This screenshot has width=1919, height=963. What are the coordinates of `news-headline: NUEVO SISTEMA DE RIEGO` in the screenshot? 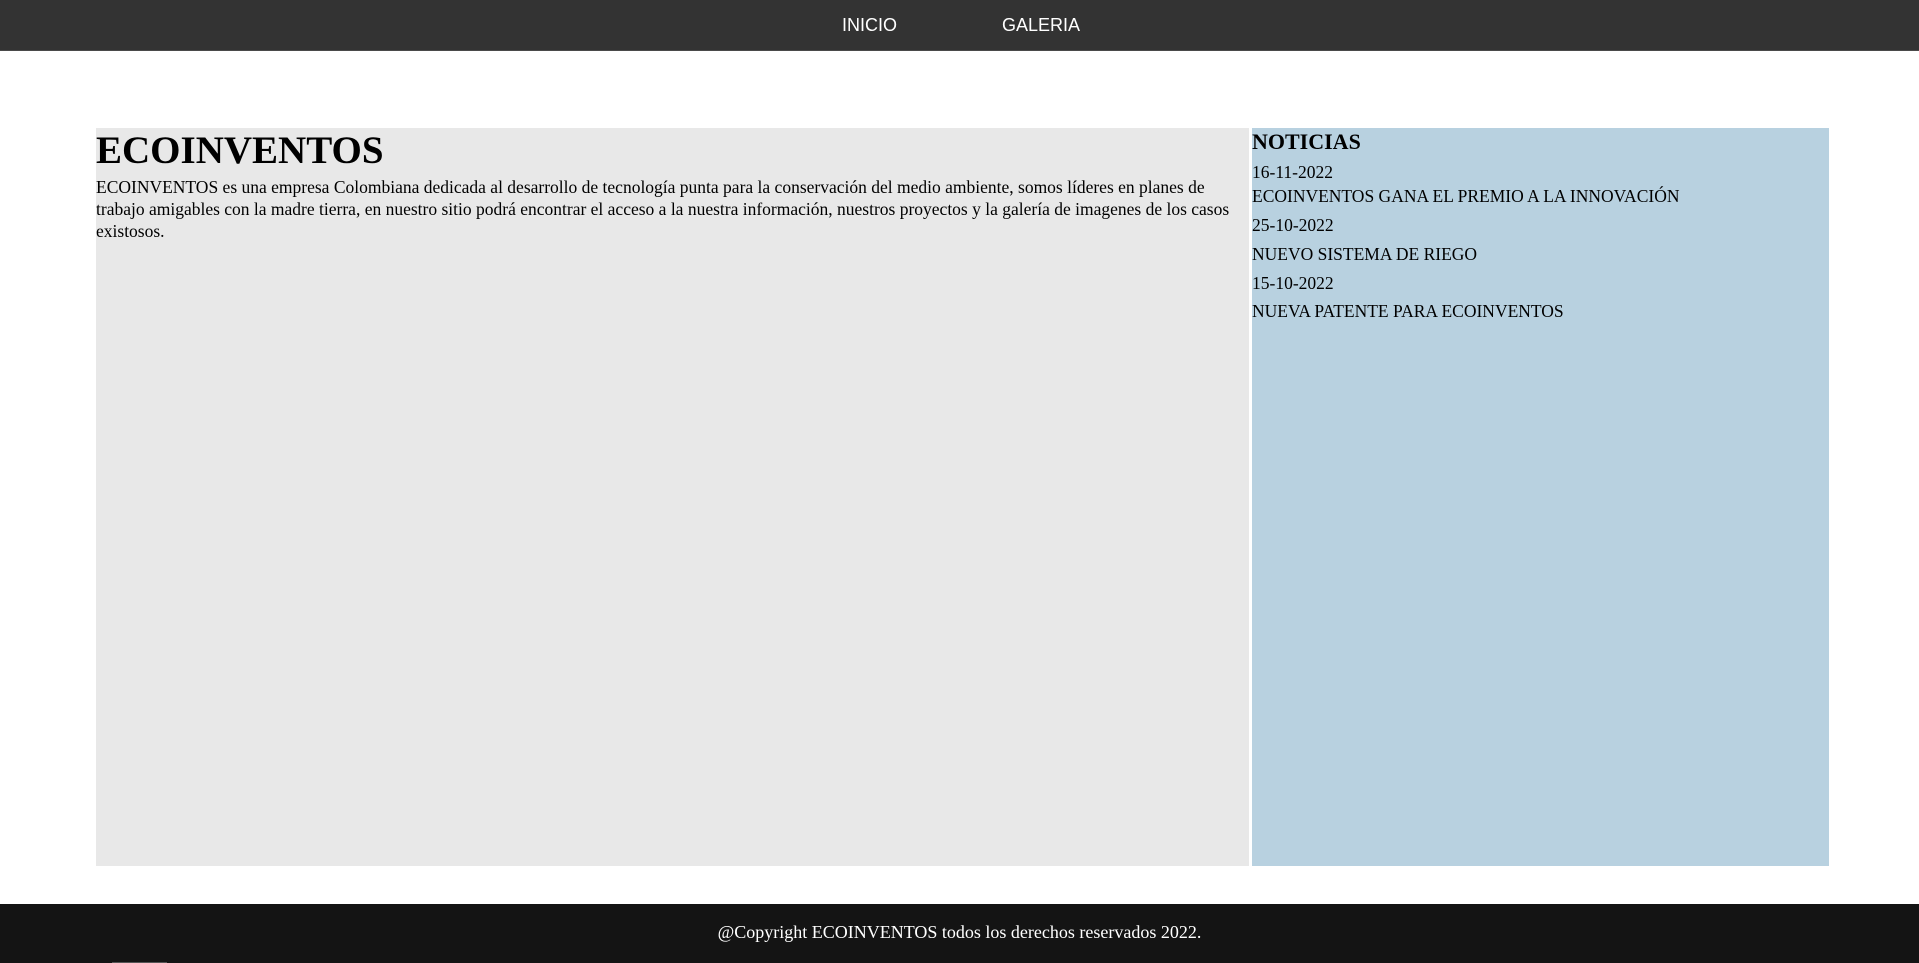 It's located at (1364, 254).